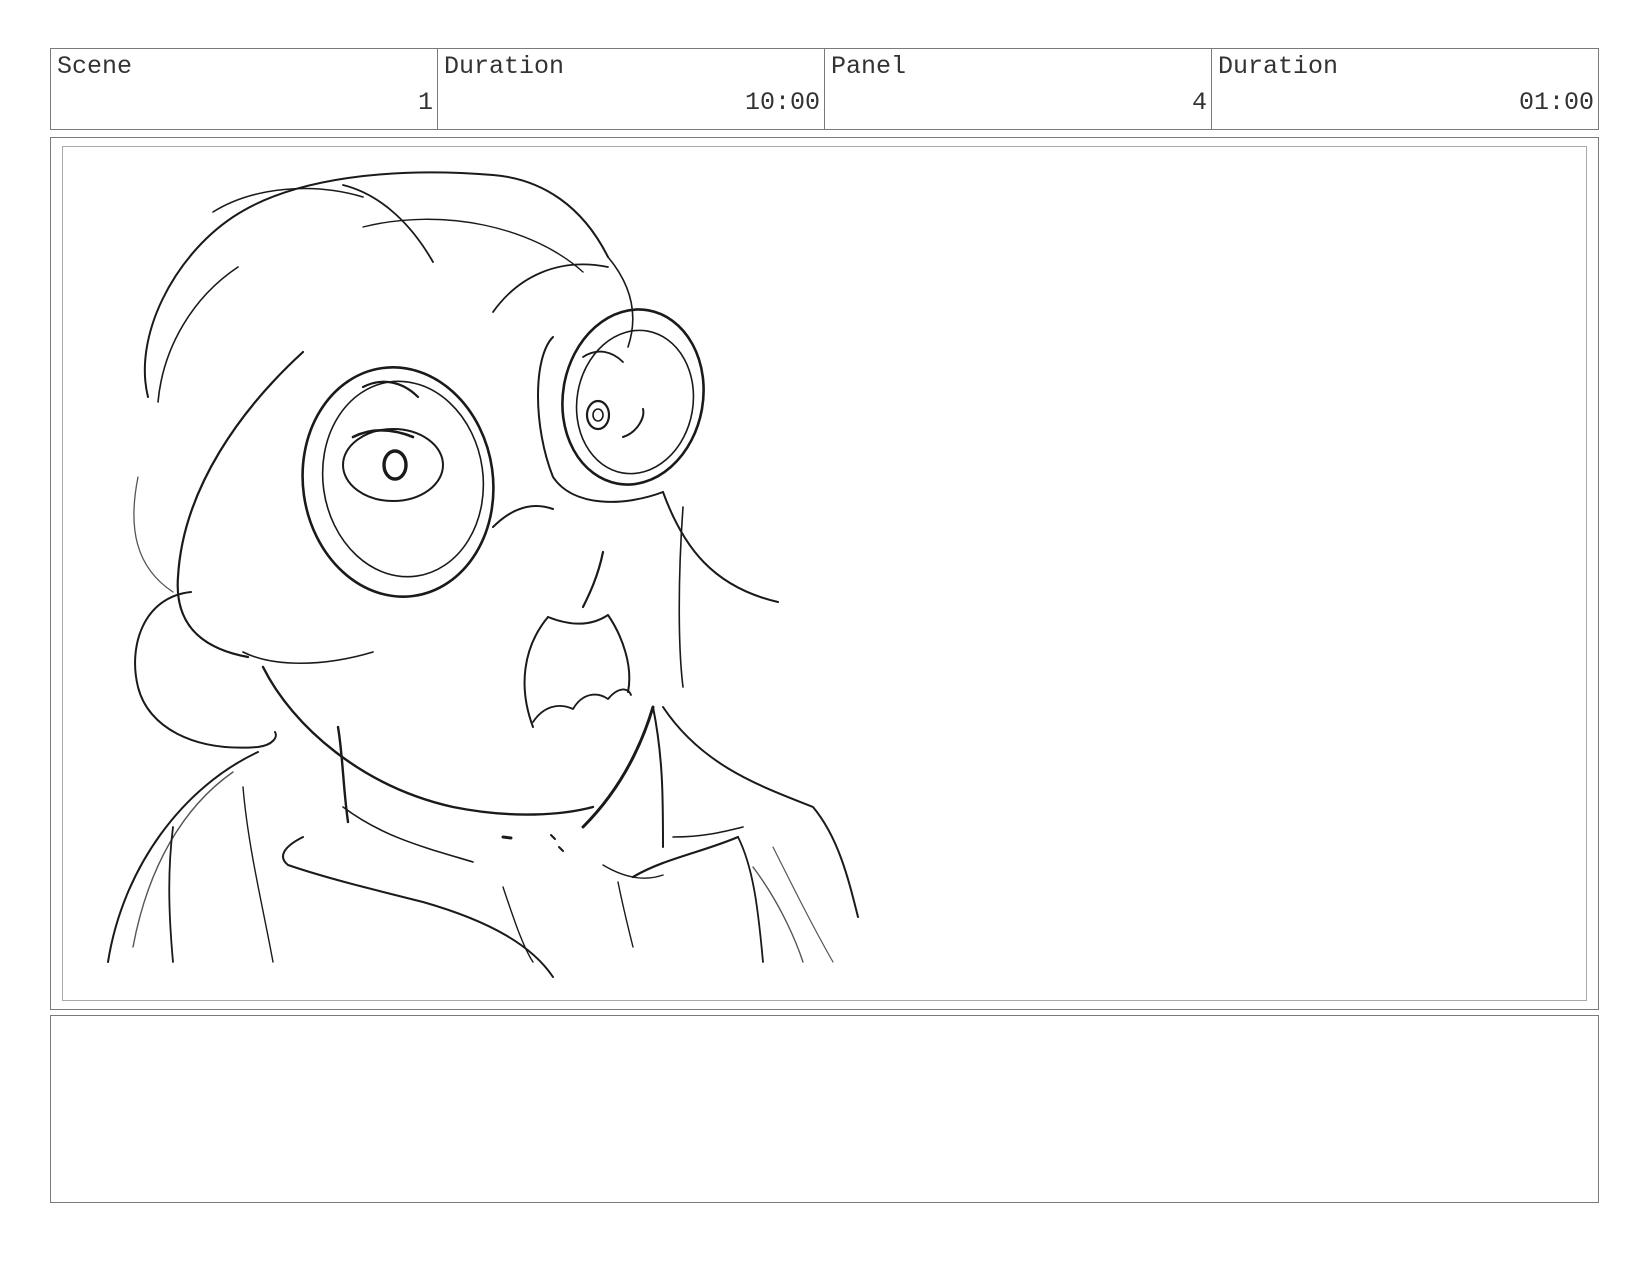 The height and width of the screenshot is (1275, 1650). I want to click on scene-duration-value: 10:00, so click(782, 102).